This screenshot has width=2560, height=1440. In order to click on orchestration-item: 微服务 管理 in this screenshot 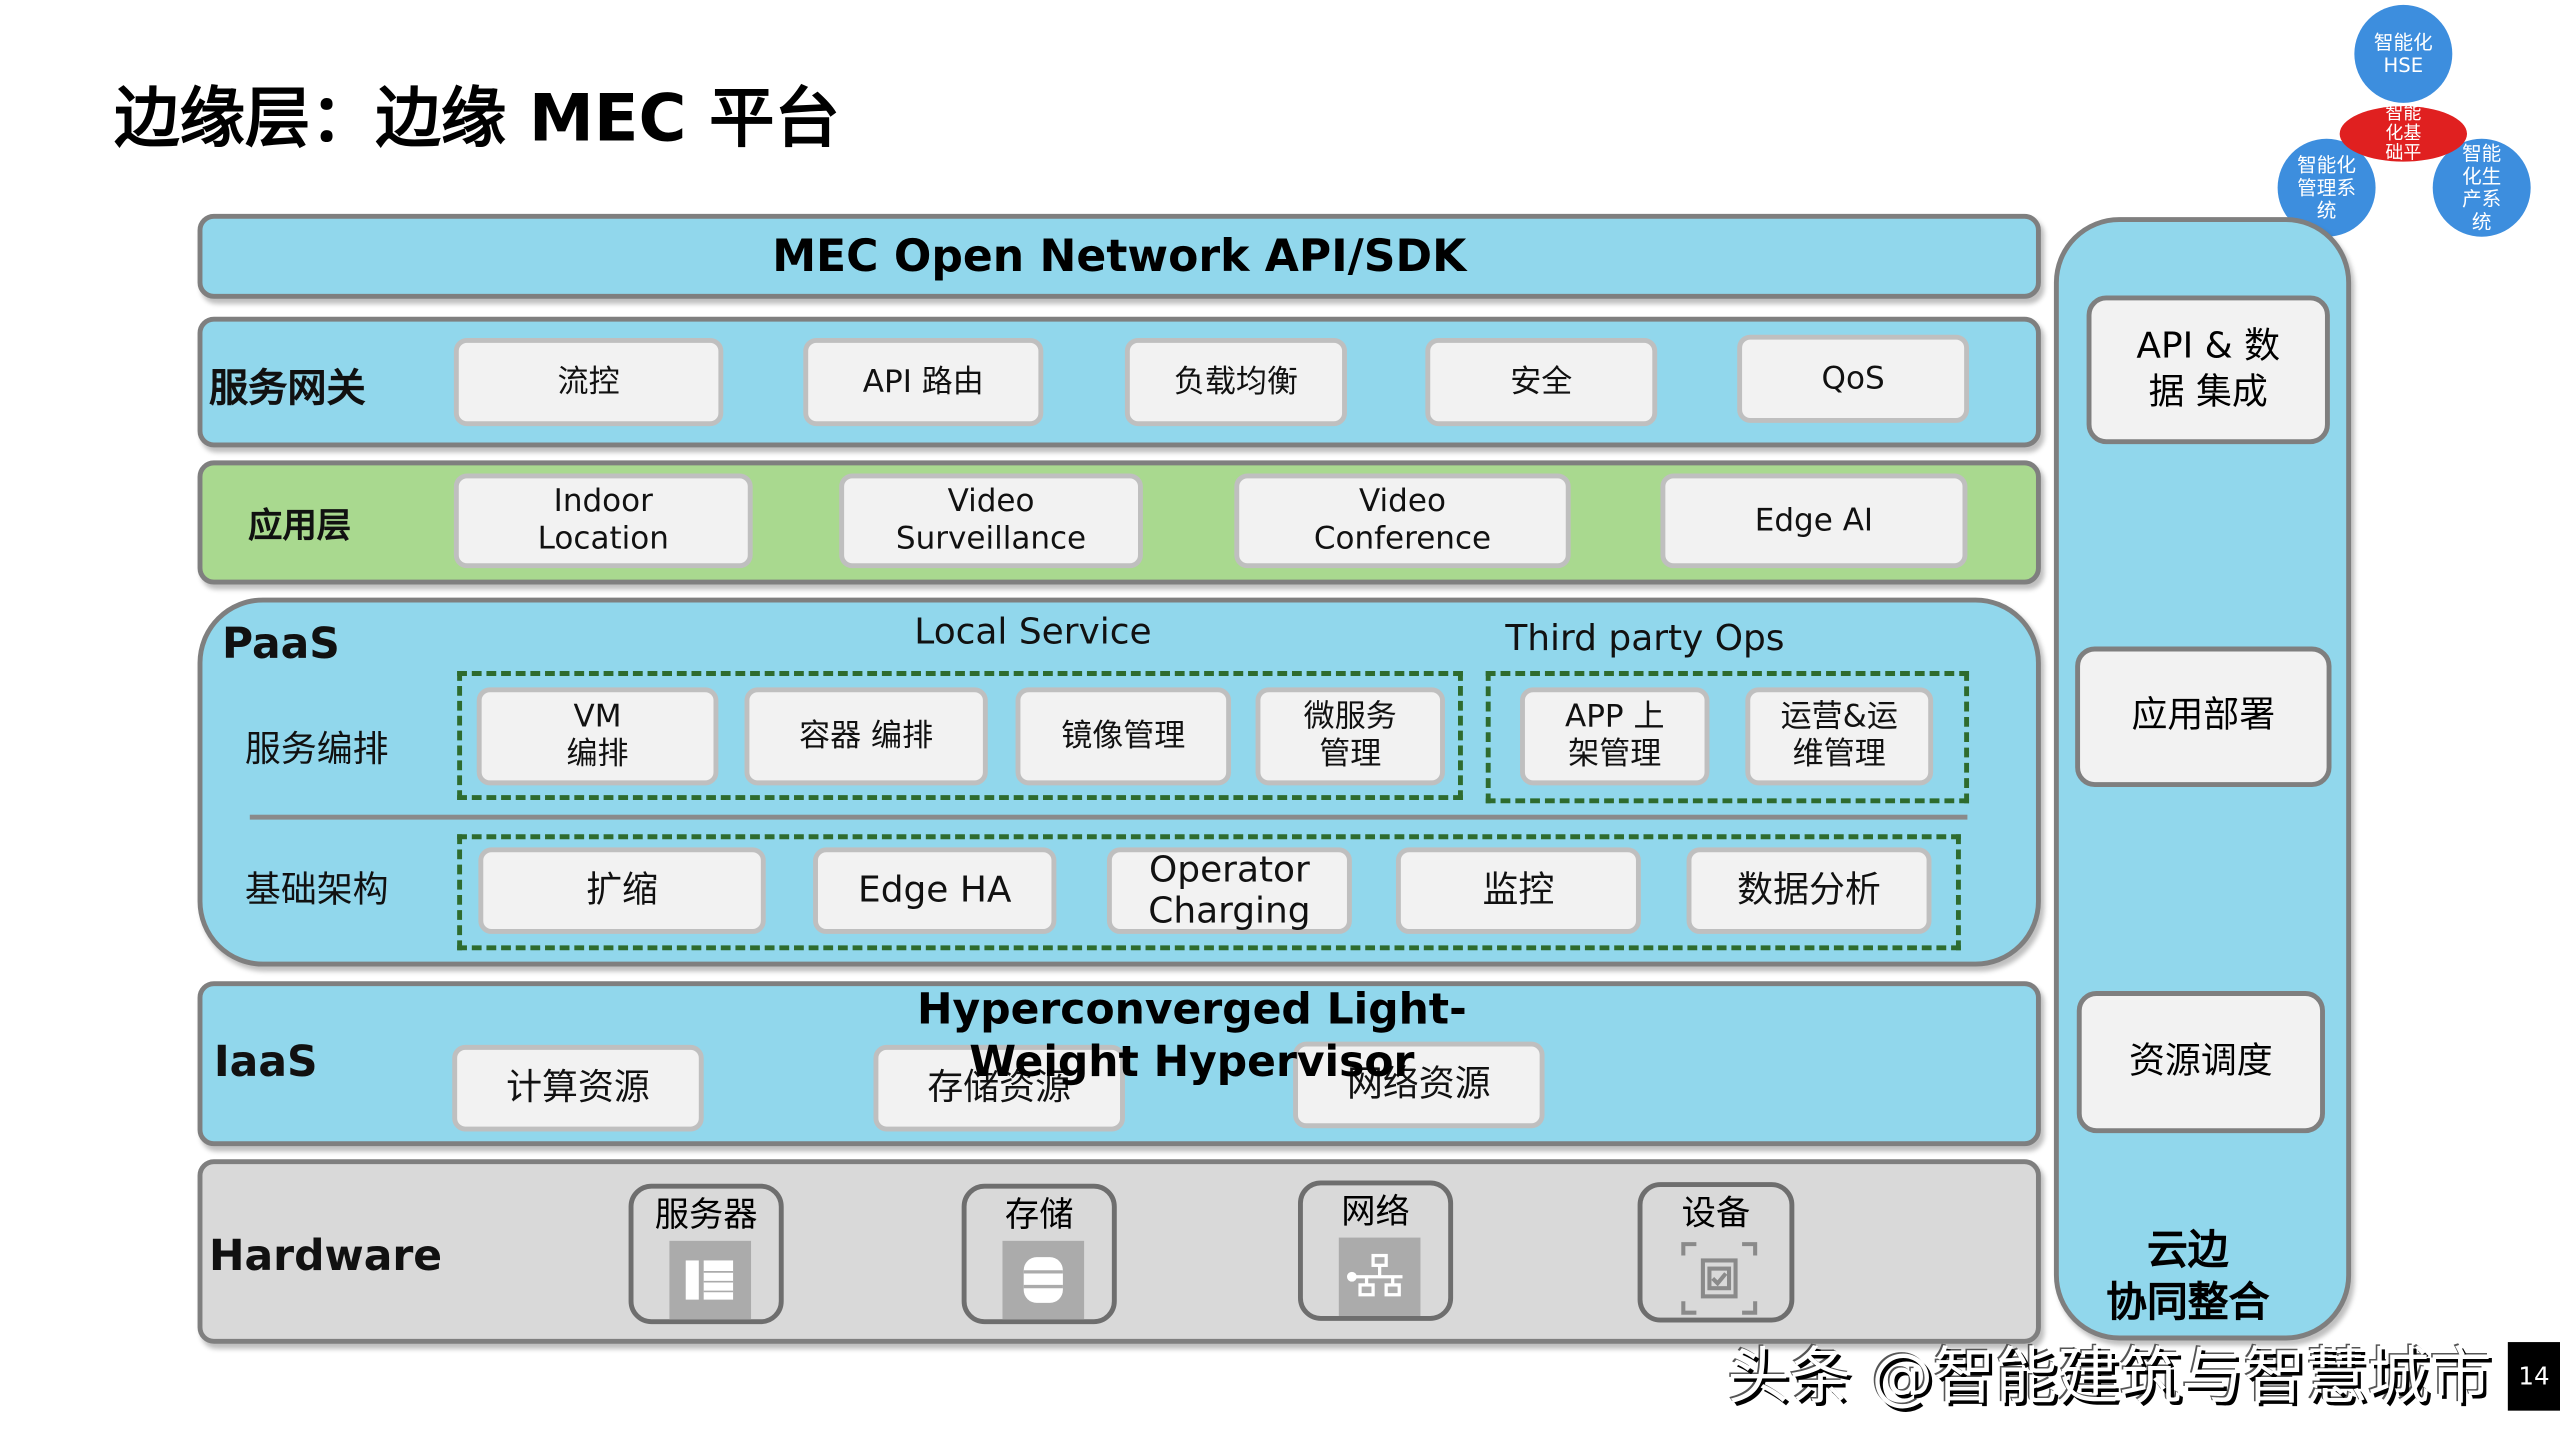, I will do `click(1350, 736)`.